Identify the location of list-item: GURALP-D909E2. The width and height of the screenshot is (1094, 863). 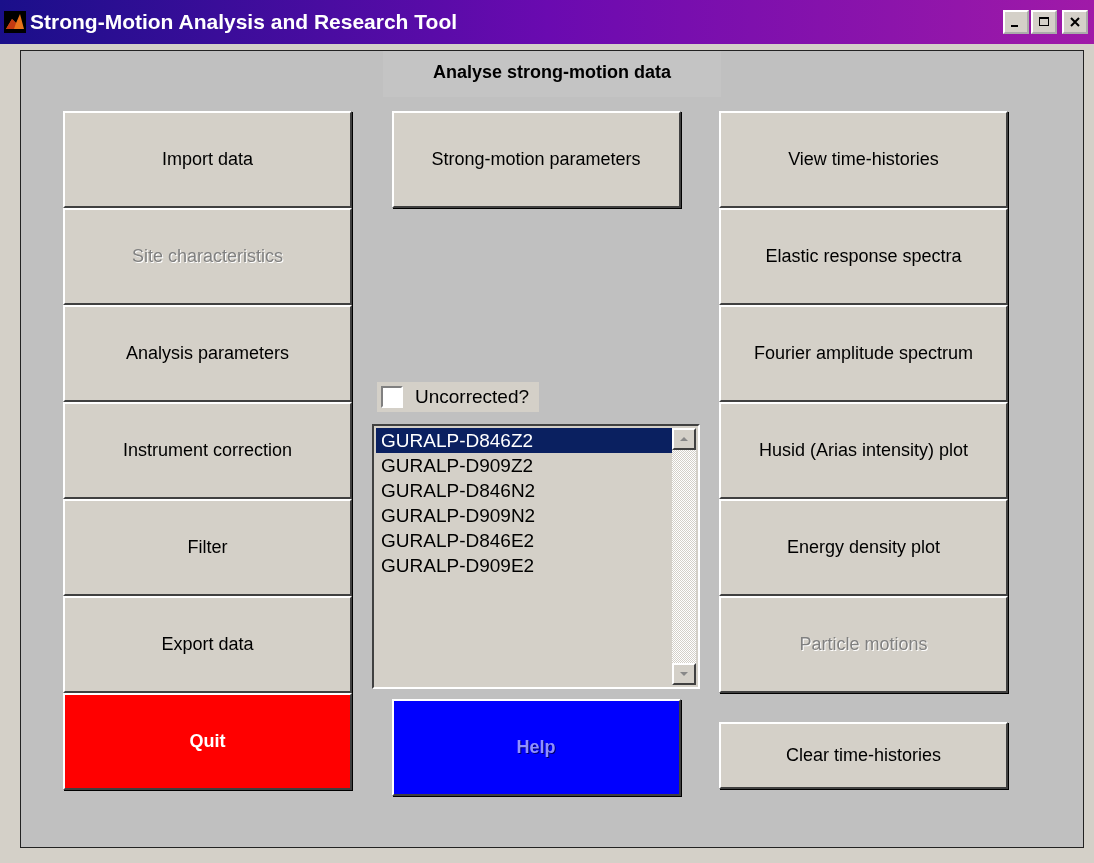
(524, 565).